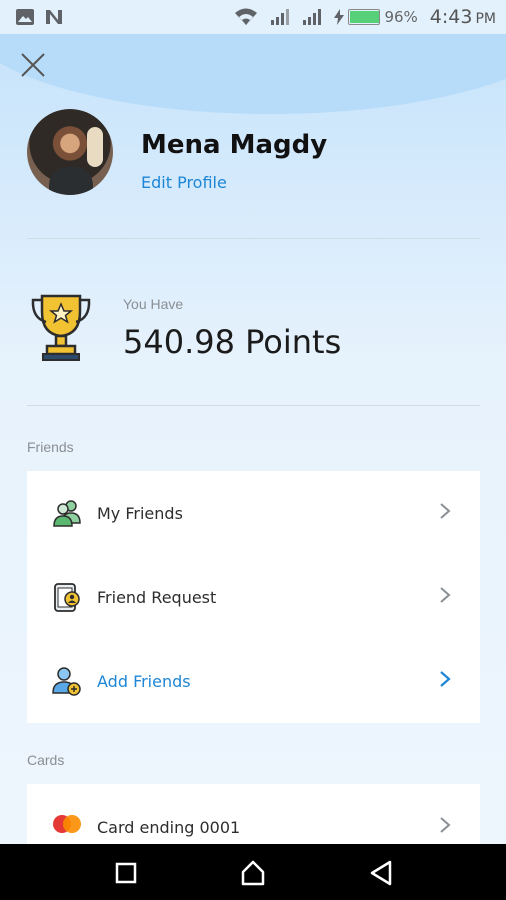 The width and height of the screenshot is (506, 900). Describe the element at coordinates (50, 447) in the screenshot. I see `friends-section-title: Friends` at that location.